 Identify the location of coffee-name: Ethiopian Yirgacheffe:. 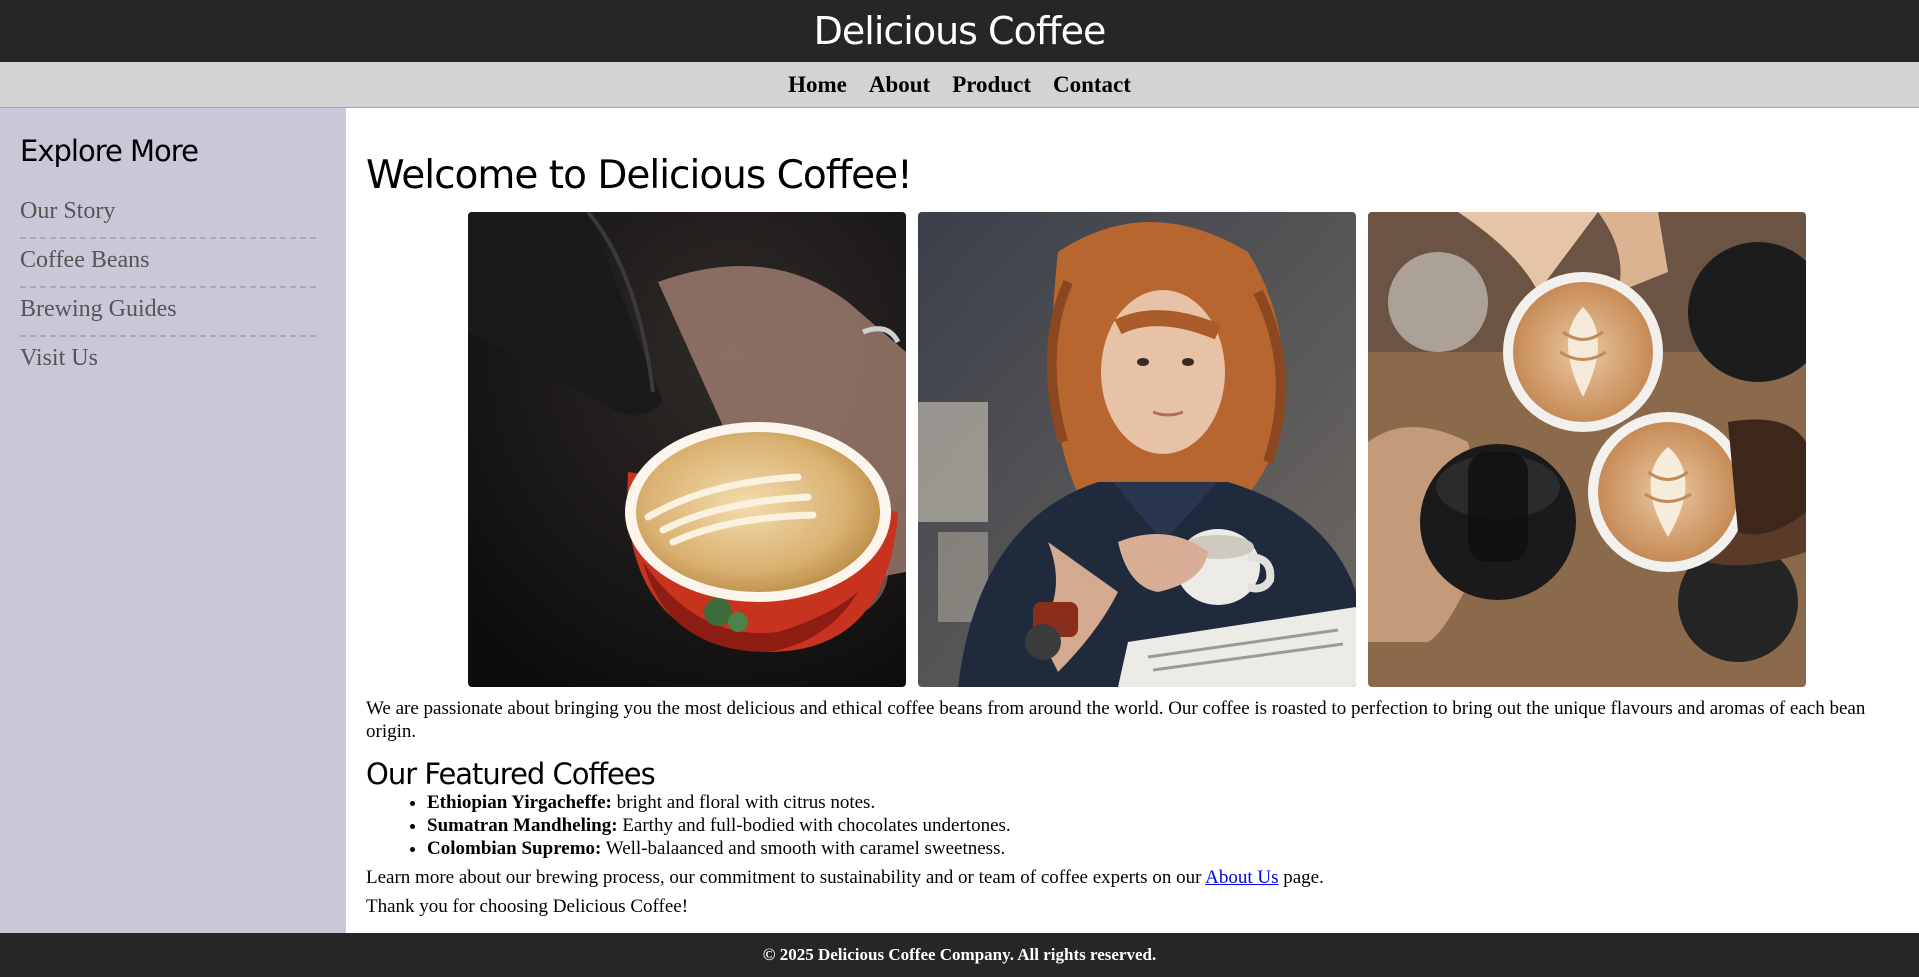
(519, 802).